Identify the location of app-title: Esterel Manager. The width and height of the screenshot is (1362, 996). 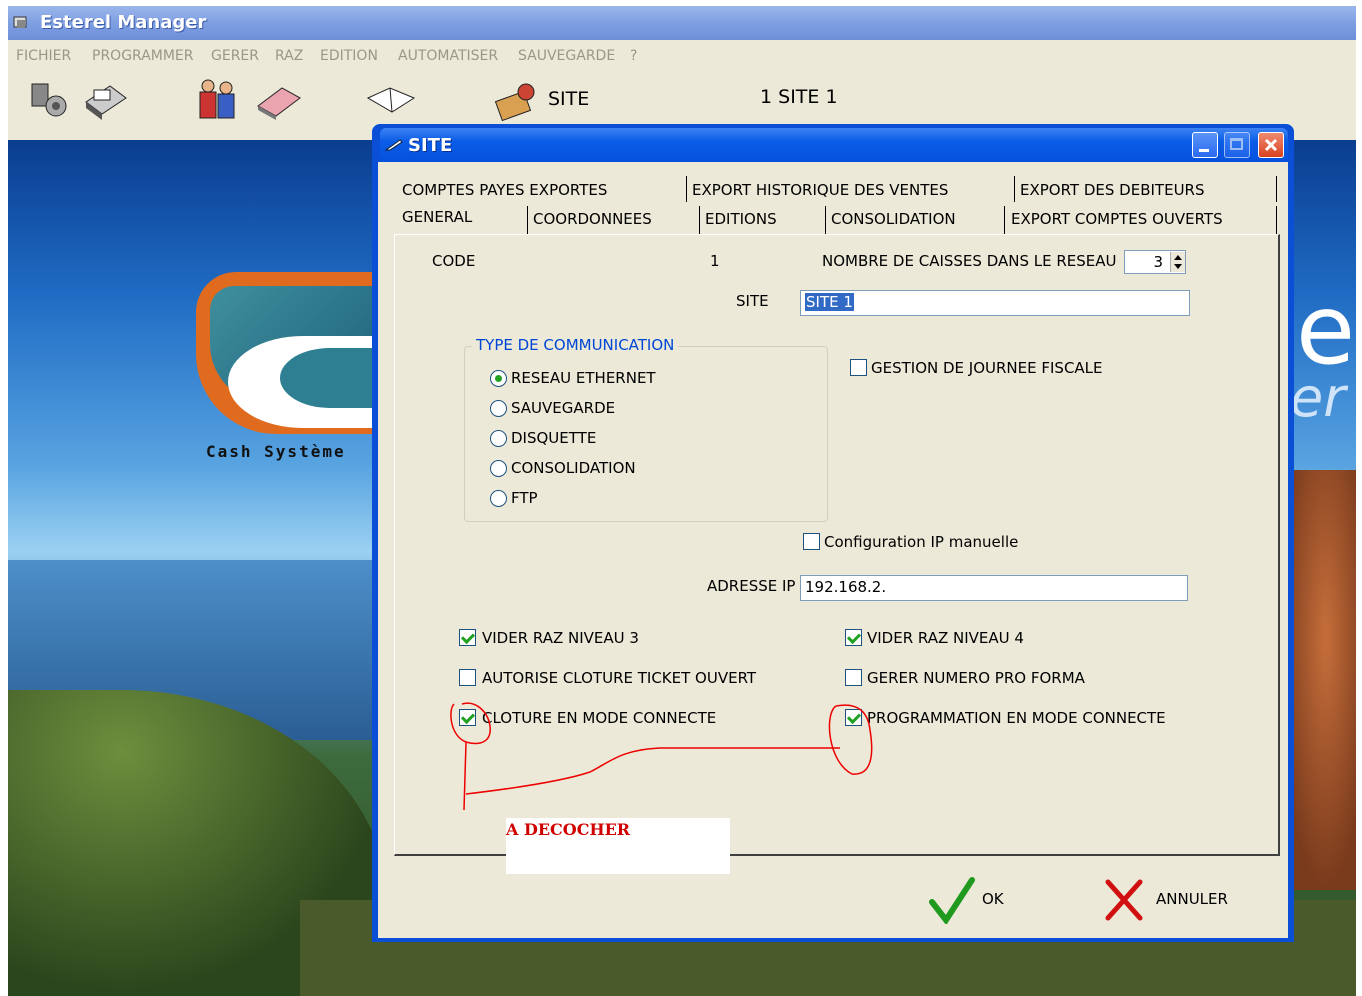
(123, 22).